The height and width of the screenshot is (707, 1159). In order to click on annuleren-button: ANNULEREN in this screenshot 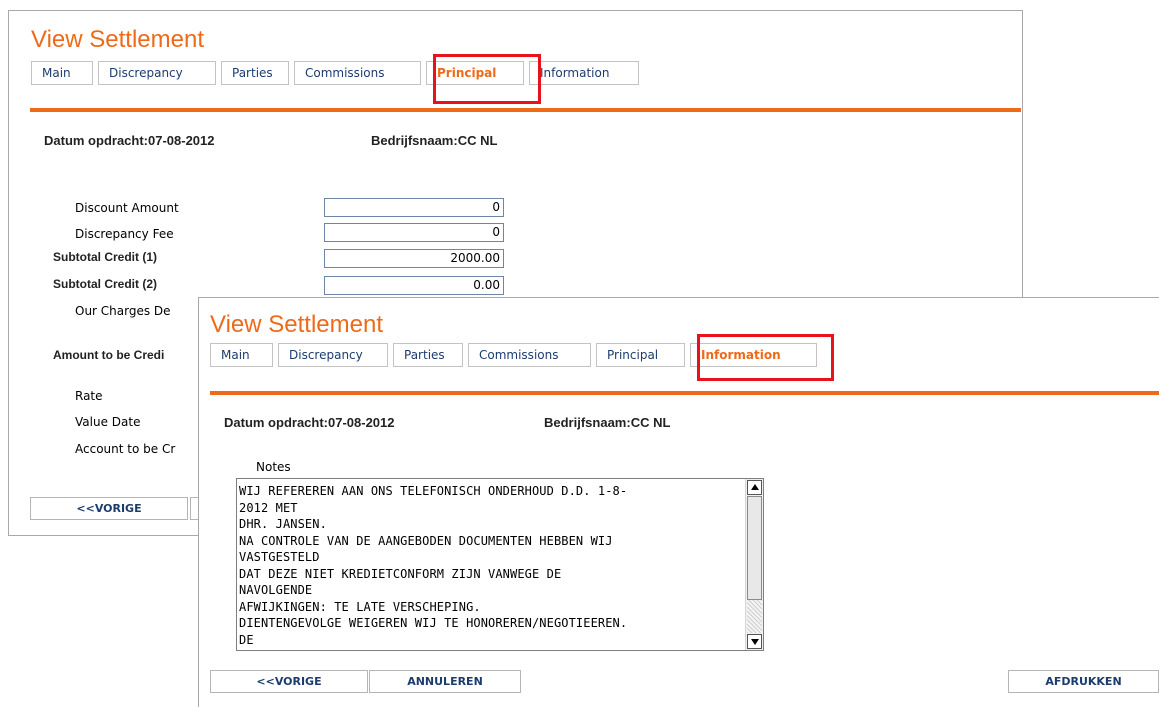, I will do `click(445, 681)`.